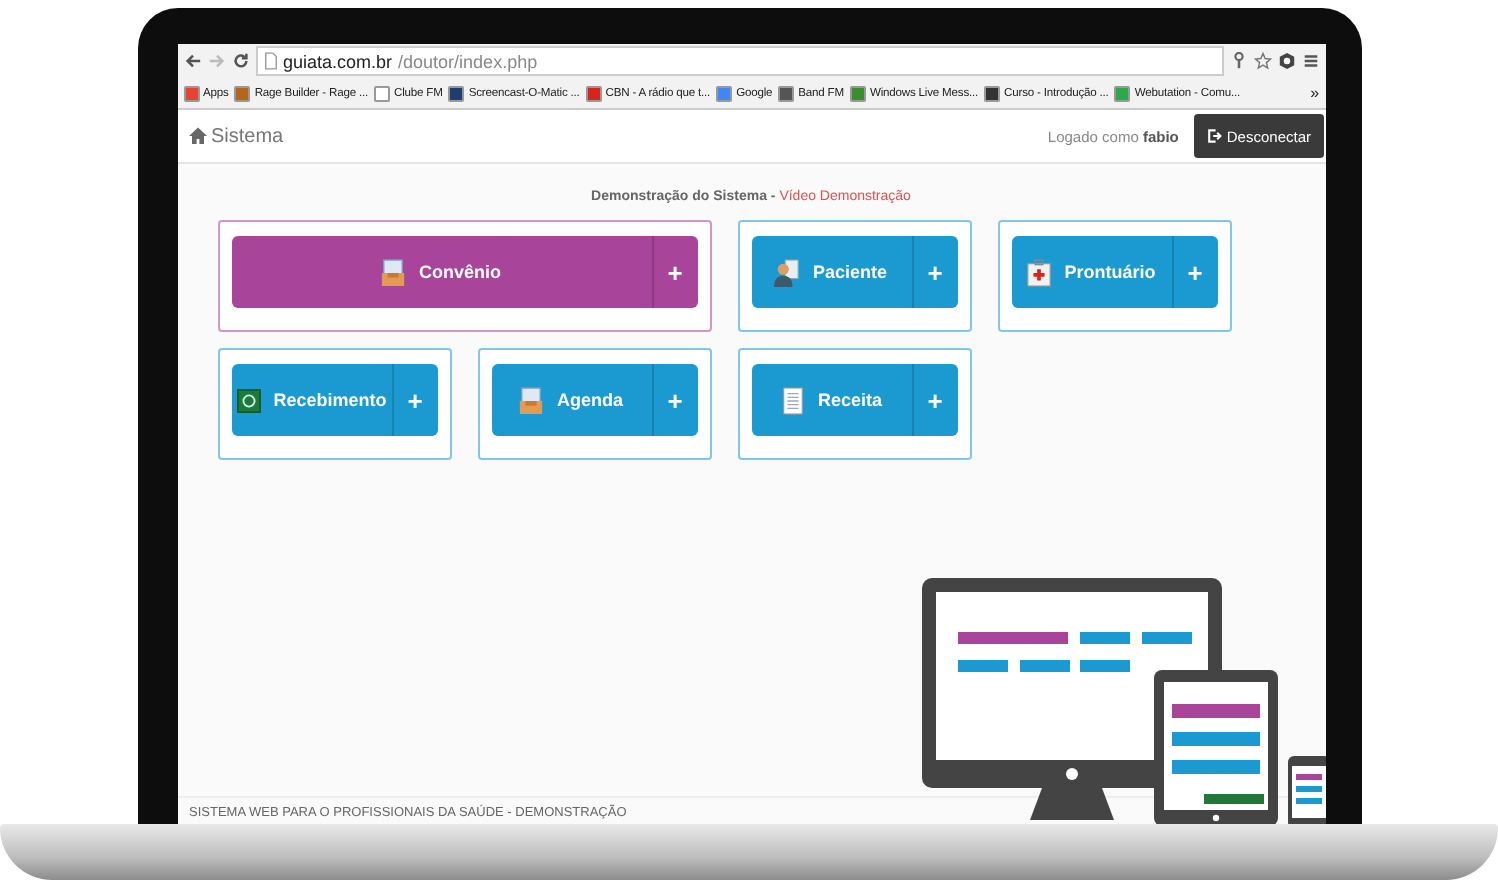 The height and width of the screenshot is (884, 1498). What do you see at coordinates (739, 61) in the screenshot?
I see `address-bar: guiata.com.br /doutor/index.php` at bounding box center [739, 61].